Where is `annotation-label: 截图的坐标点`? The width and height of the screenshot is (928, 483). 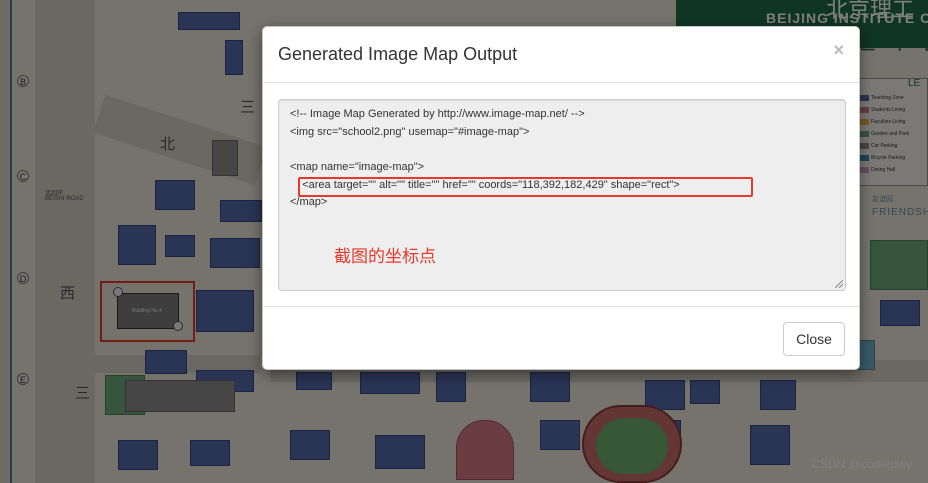 annotation-label: 截图的坐标点 is located at coordinates (385, 256).